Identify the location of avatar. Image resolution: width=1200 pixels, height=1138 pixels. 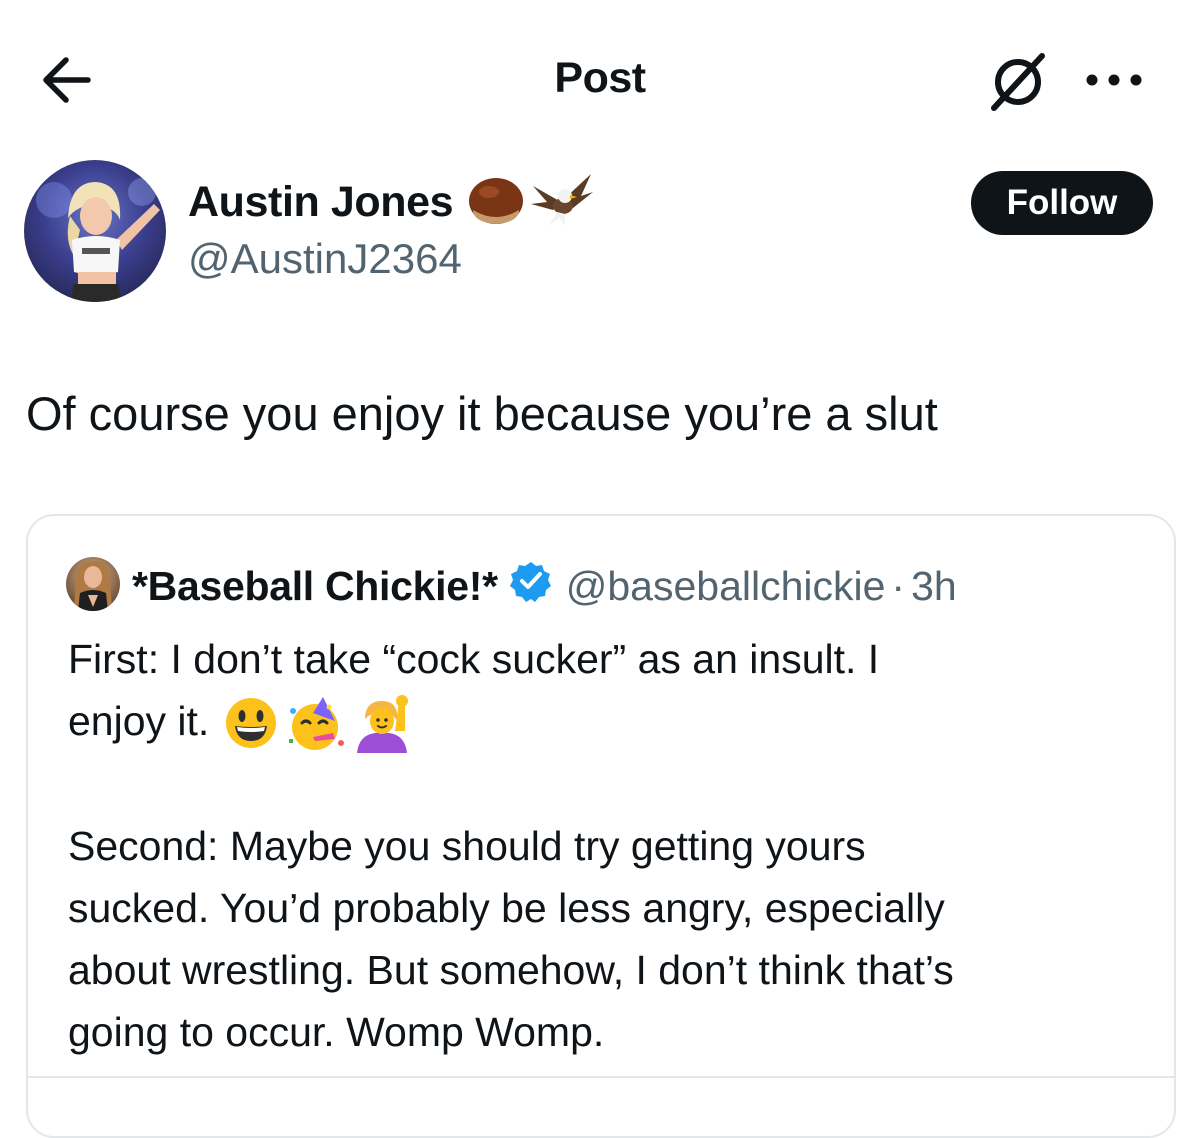
(95, 231).